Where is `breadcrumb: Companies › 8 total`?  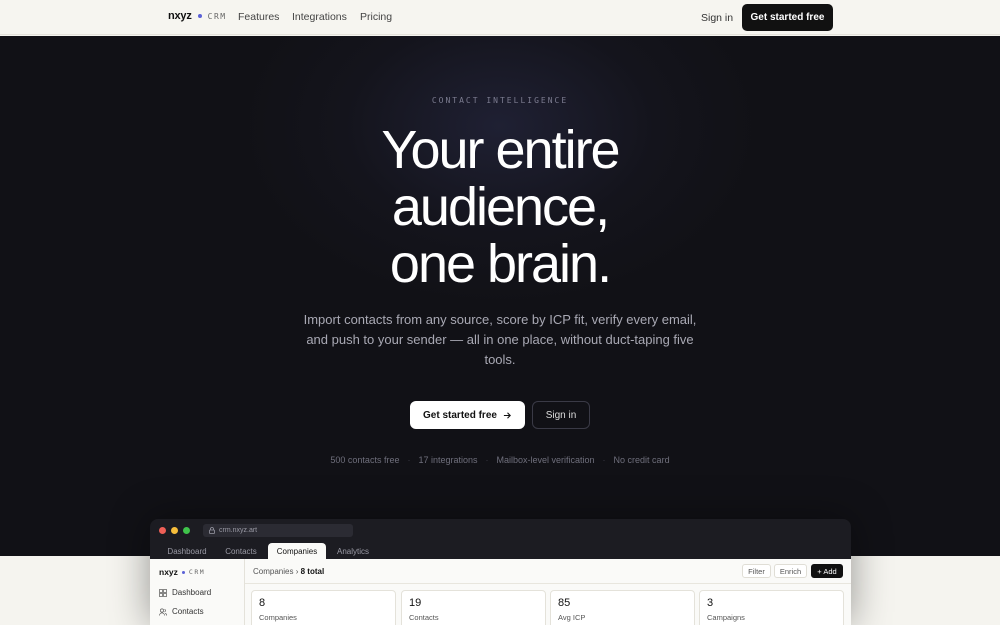
breadcrumb: Companies › 8 total is located at coordinates (288, 571).